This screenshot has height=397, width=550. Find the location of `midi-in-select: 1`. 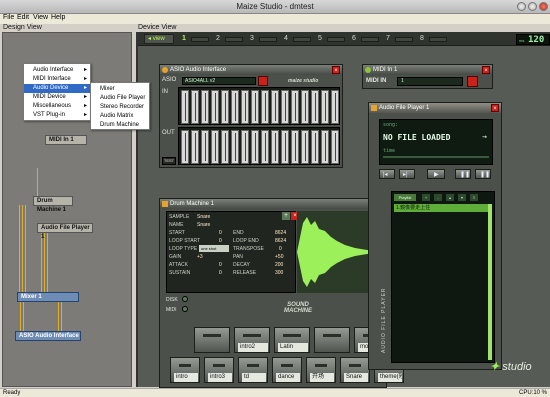

midi-in-select: 1 is located at coordinates (430, 81).